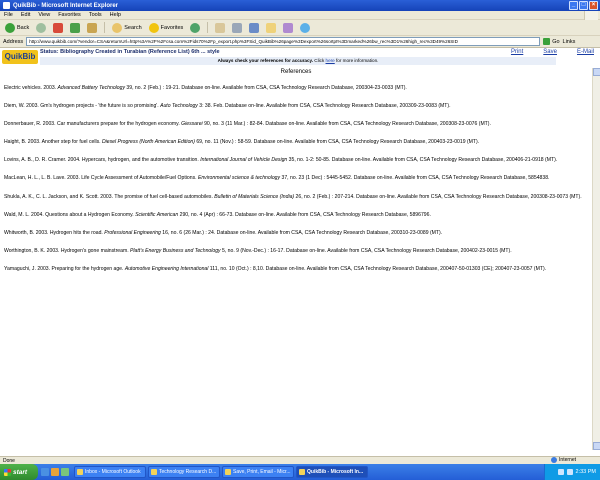 This screenshot has height=480, width=600. I want to click on reference-source: Professional Engineering, so click(132, 232).